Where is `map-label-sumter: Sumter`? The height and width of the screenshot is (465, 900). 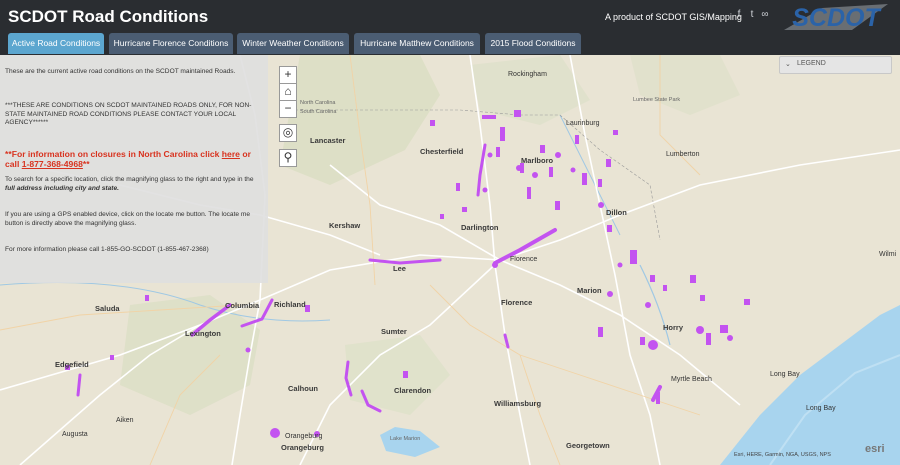 map-label-sumter: Sumter is located at coordinates (394, 331).